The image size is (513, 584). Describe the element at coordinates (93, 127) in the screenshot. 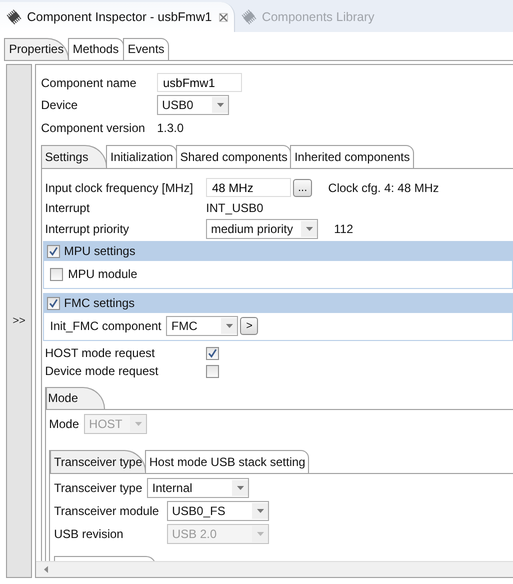

I see `field-label: Component version` at that location.